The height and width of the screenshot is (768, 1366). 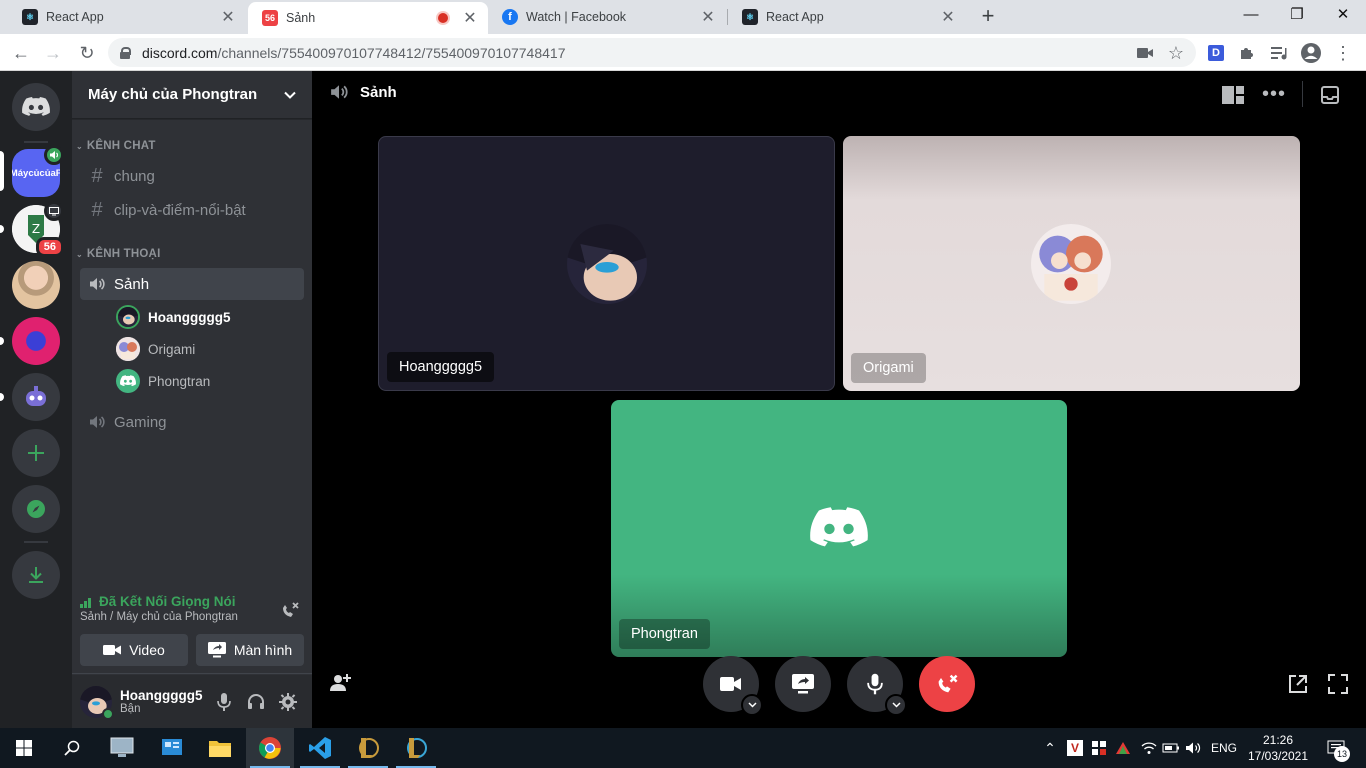 I want to click on network-tray-icon, so click(x=1099, y=748).